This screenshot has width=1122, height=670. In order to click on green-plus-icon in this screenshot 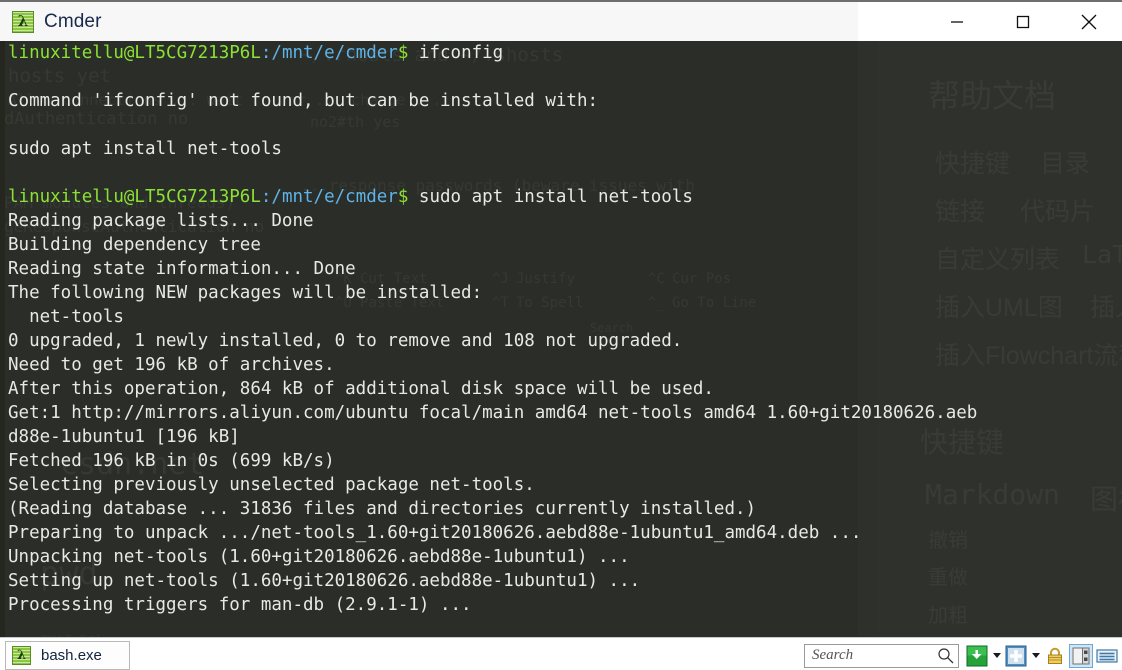, I will do `click(977, 655)`.